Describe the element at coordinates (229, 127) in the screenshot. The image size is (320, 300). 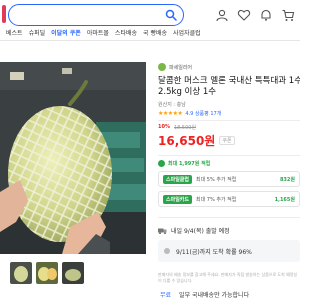
I see `discount-row: 10% 18,500원` at that location.